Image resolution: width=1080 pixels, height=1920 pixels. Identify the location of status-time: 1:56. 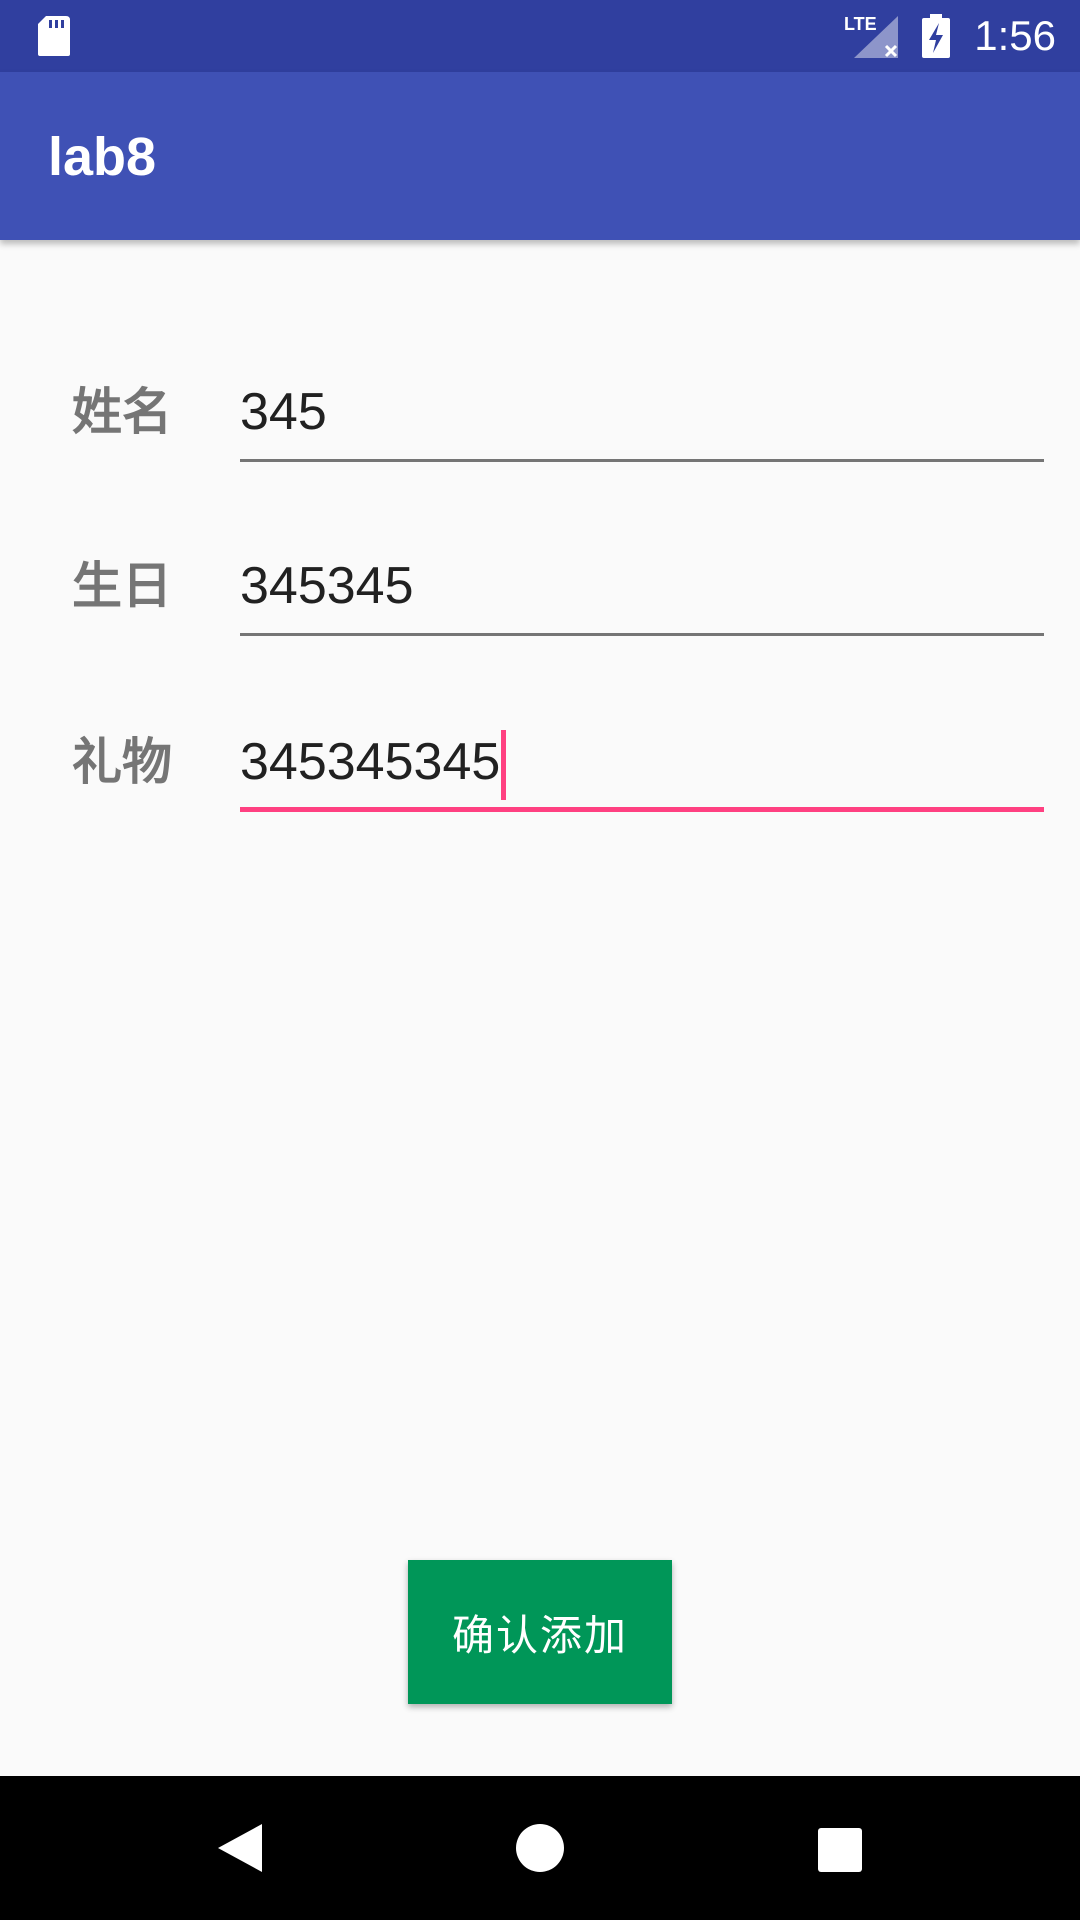
(1015, 35).